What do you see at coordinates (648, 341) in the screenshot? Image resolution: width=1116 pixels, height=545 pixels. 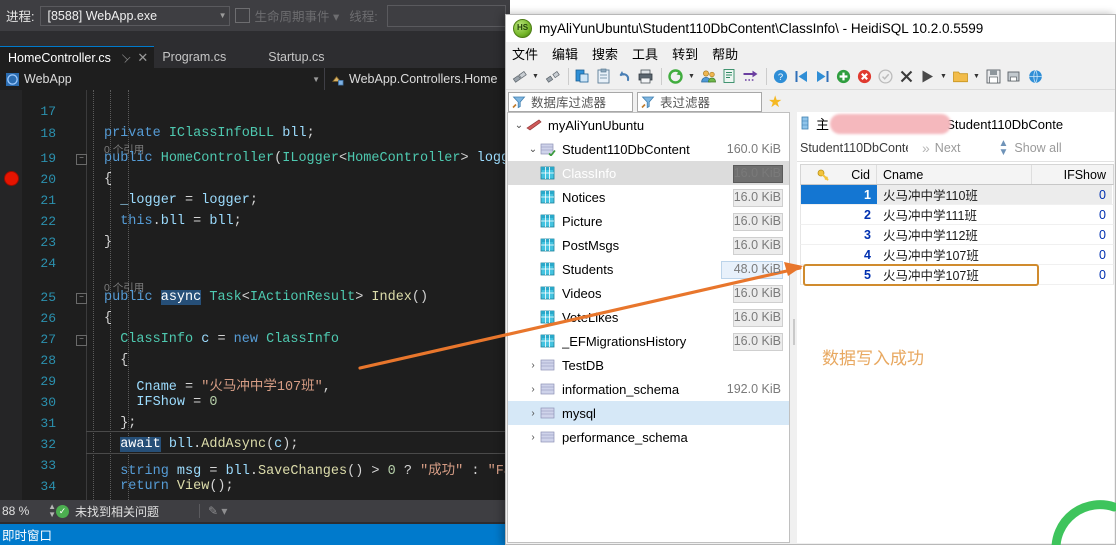 I see `tree-item-table-efmigrationshistory: _EFMigrationsHistory 16.0 KiB` at bounding box center [648, 341].